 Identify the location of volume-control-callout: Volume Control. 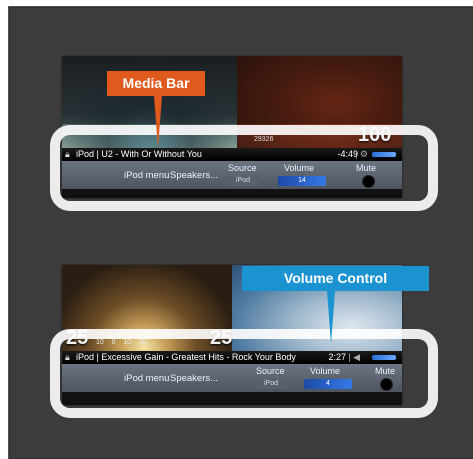
(335, 278).